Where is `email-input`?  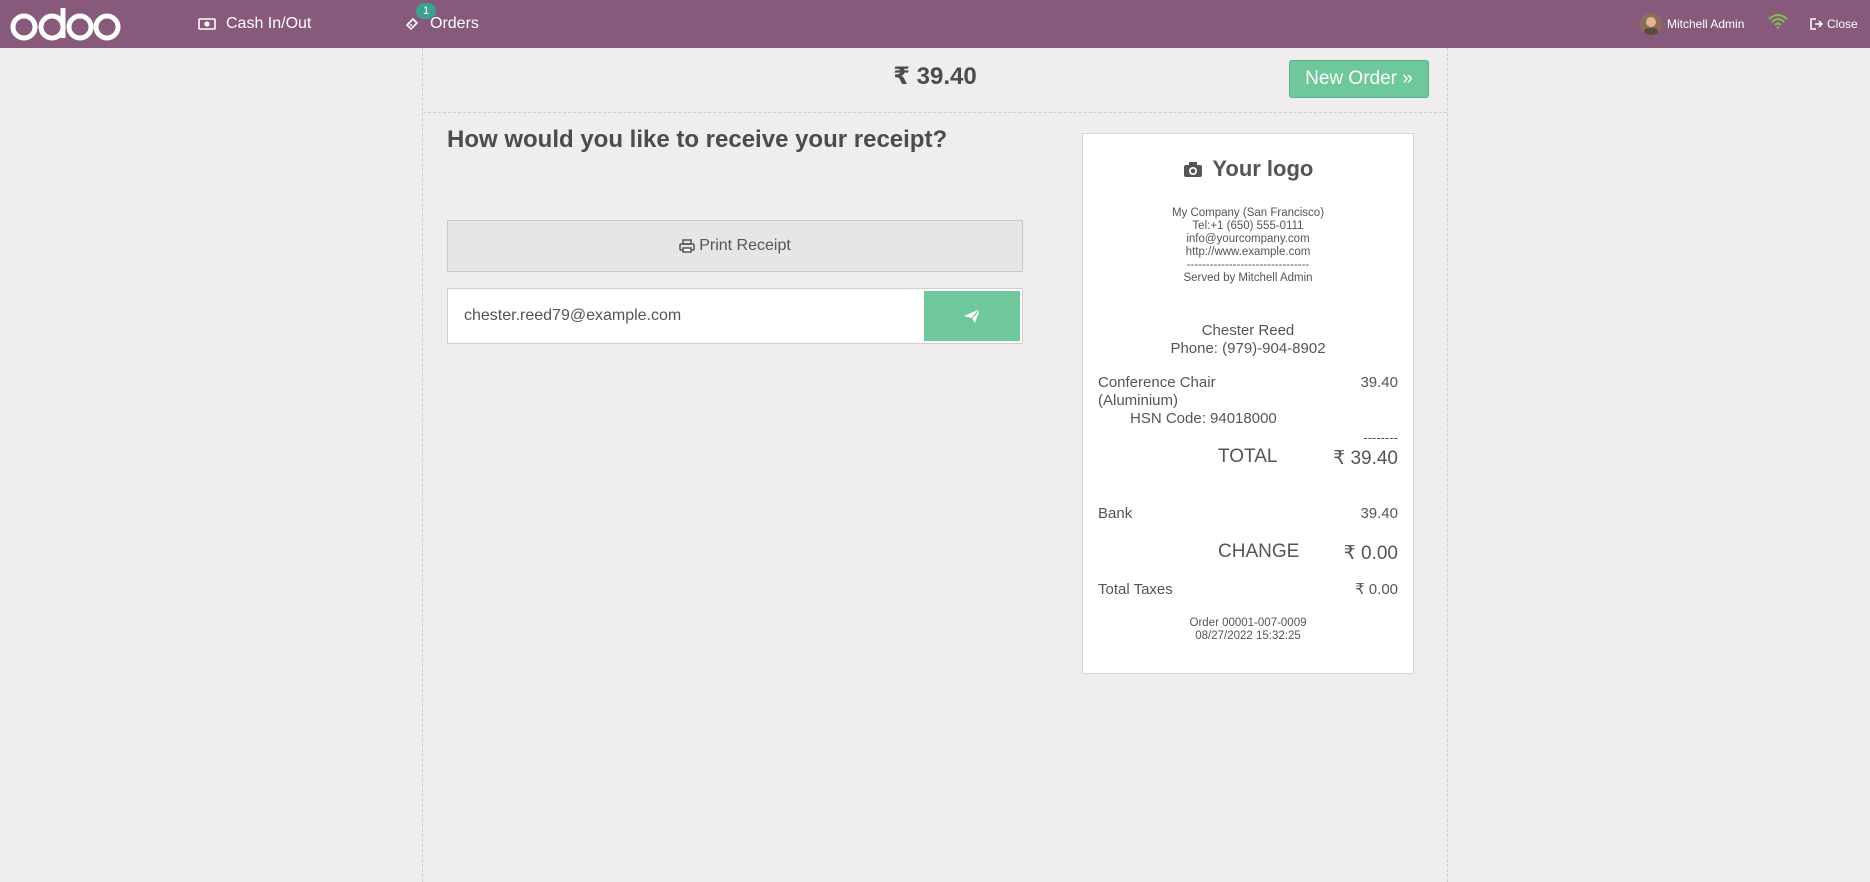
email-input is located at coordinates (683, 316).